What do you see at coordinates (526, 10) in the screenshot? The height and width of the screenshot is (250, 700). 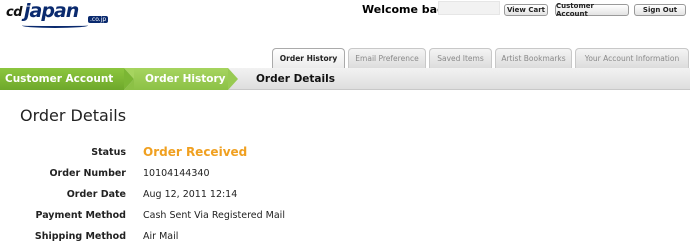 I see `view-cart-button: View Cart` at bounding box center [526, 10].